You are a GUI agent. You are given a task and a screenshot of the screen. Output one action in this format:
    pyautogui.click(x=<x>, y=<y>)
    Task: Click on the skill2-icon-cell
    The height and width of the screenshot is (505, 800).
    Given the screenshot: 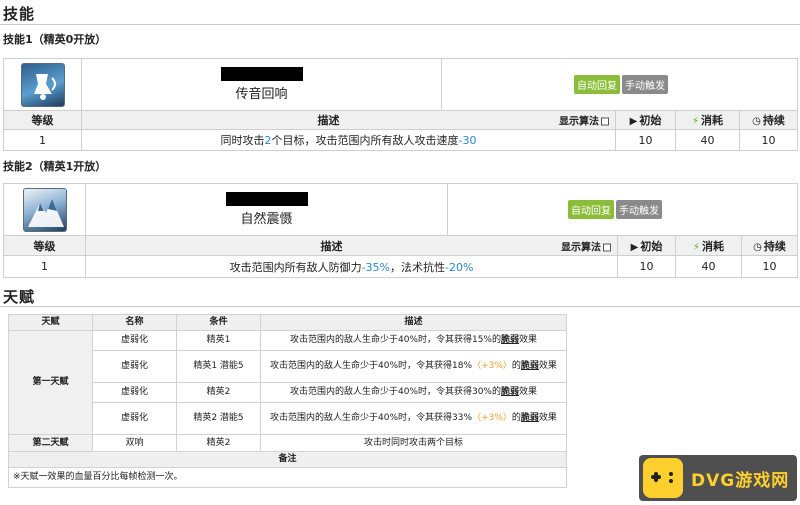 What is the action you would take?
    pyautogui.click(x=44, y=209)
    